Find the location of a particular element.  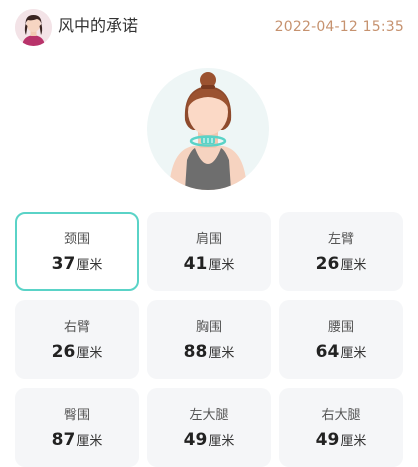

measurement-value: 64 is located at coordinates (327, 352).